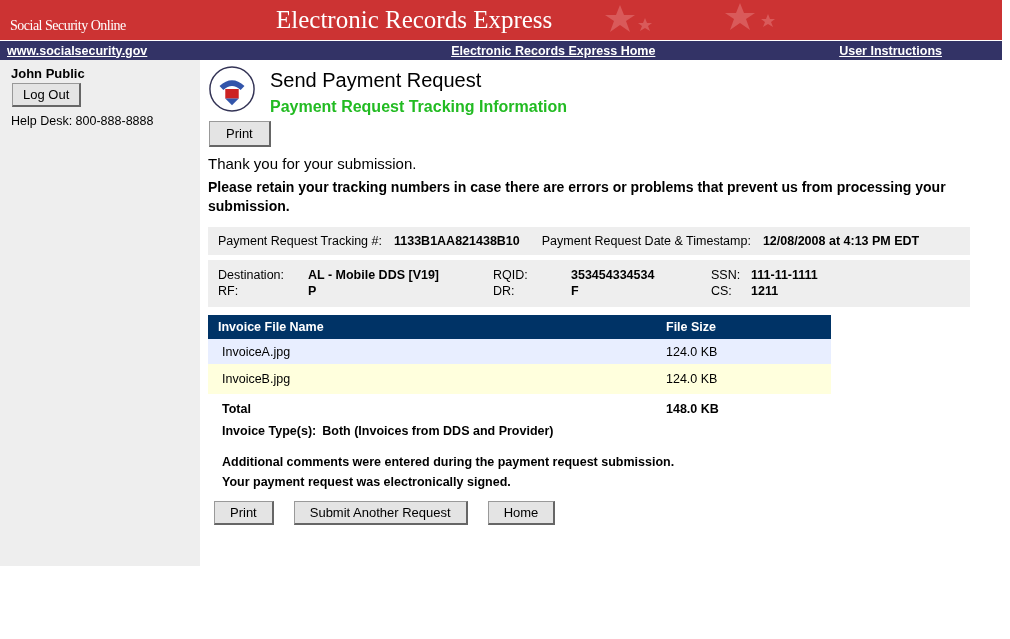 The image size is (1010, 639). What do you see at coordinates (437, 409) in the screenshot?
I see `total-cell: Total` at bounding box center [437, 409].